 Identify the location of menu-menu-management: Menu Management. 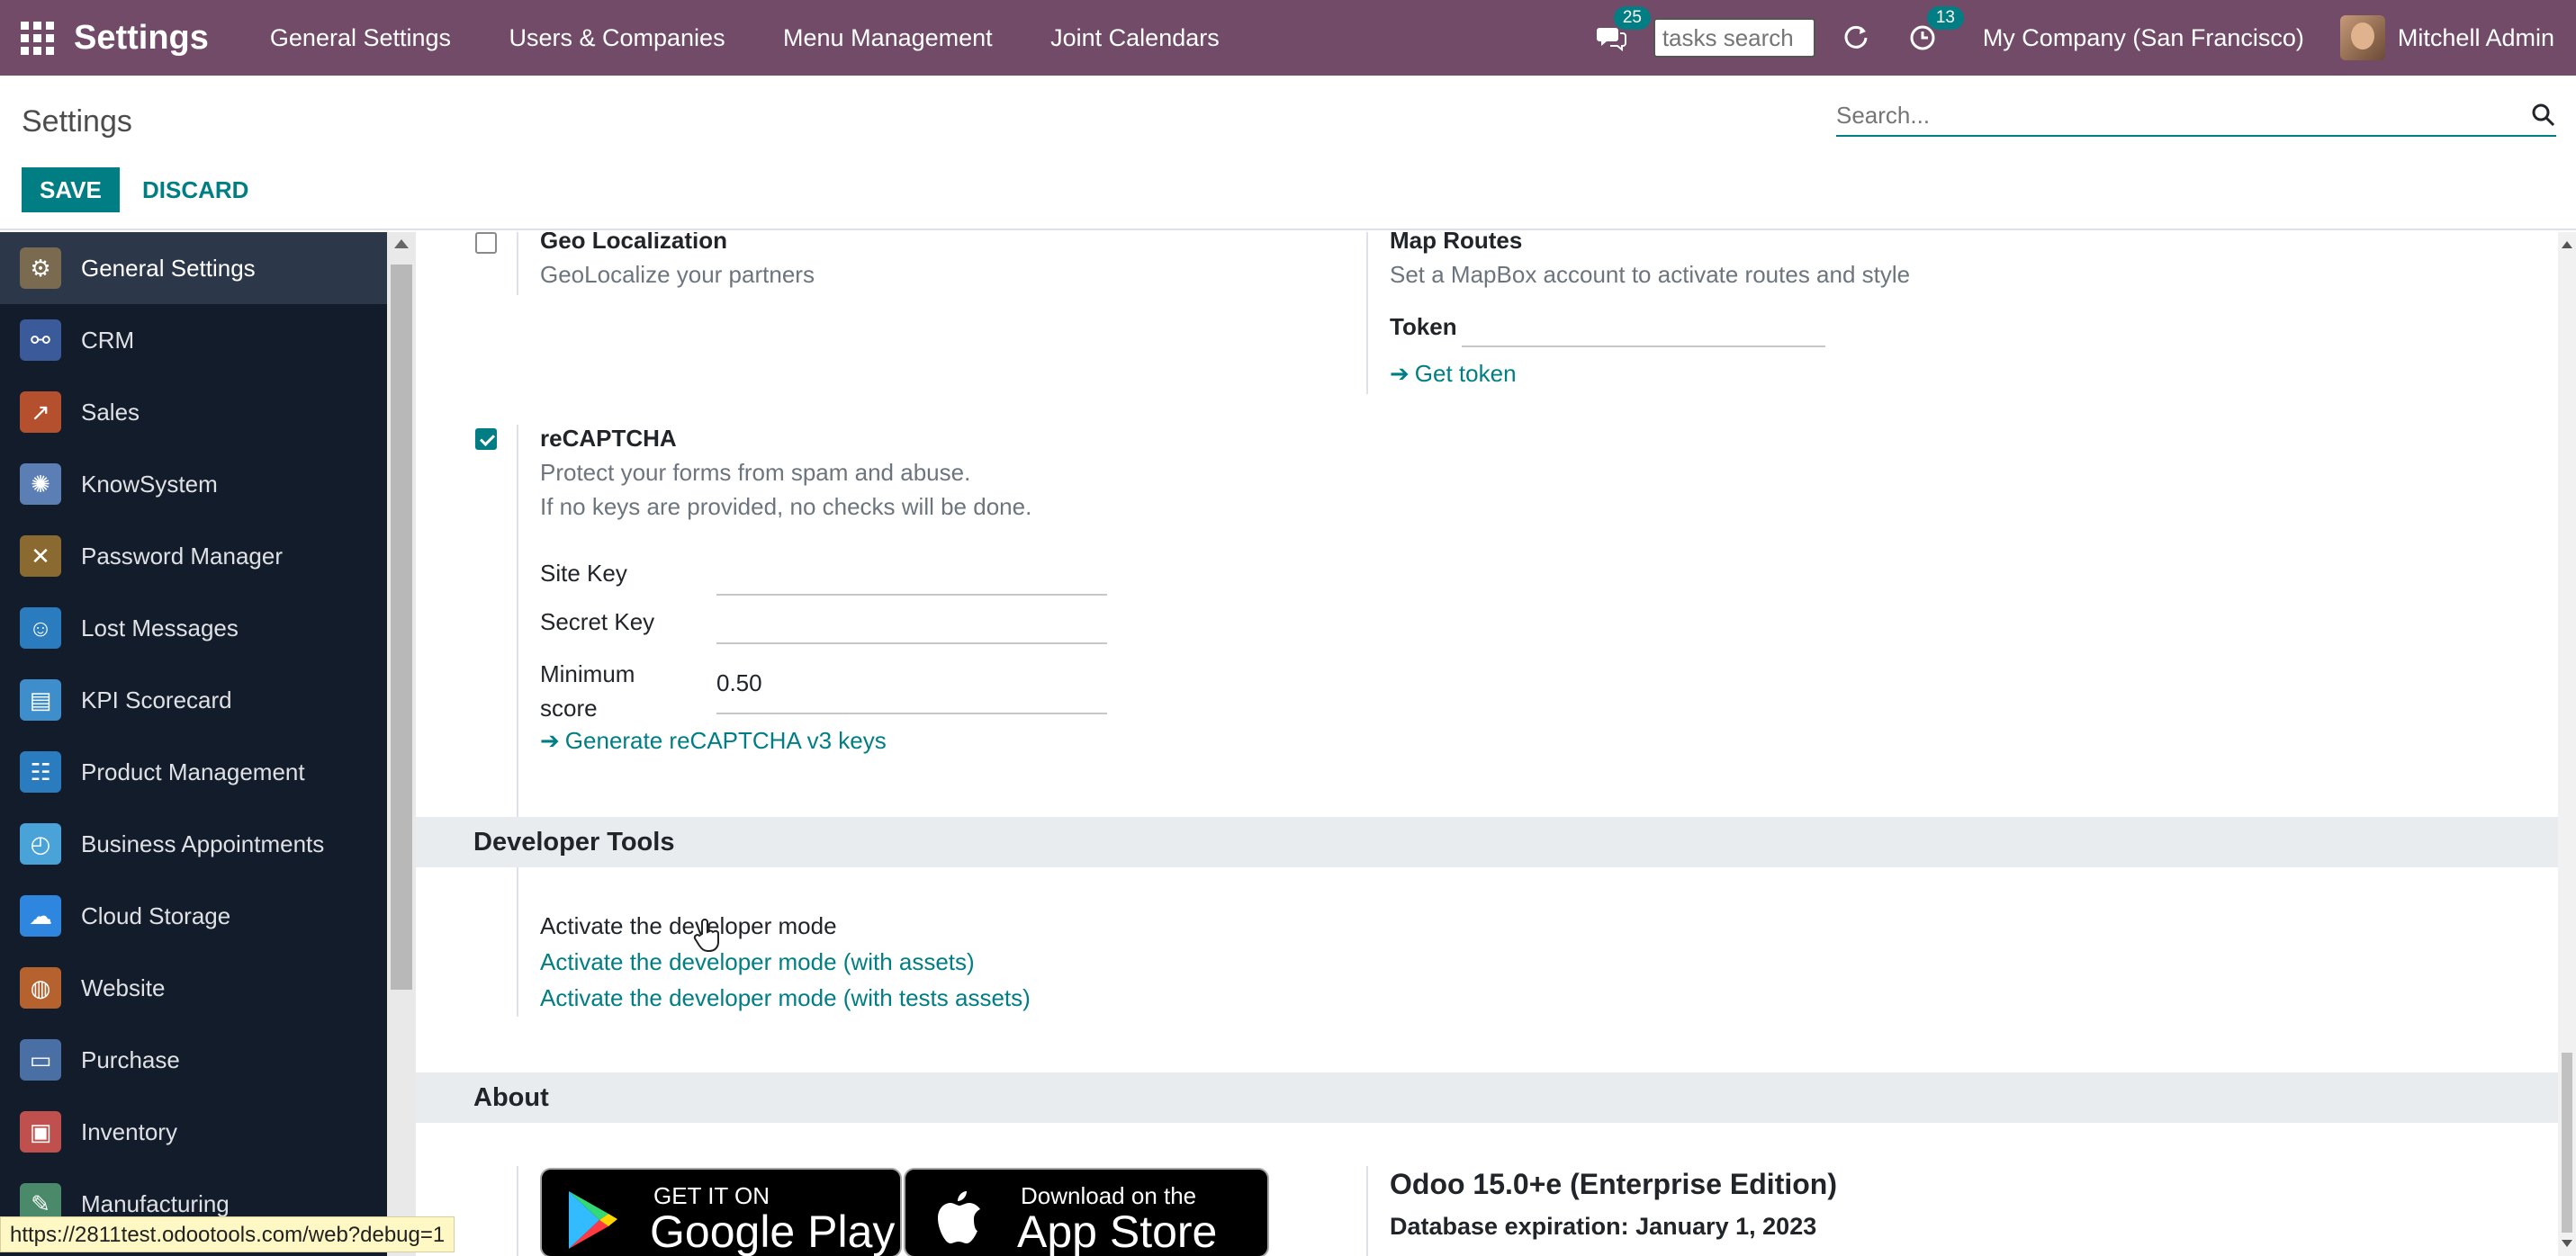
(888, 38).